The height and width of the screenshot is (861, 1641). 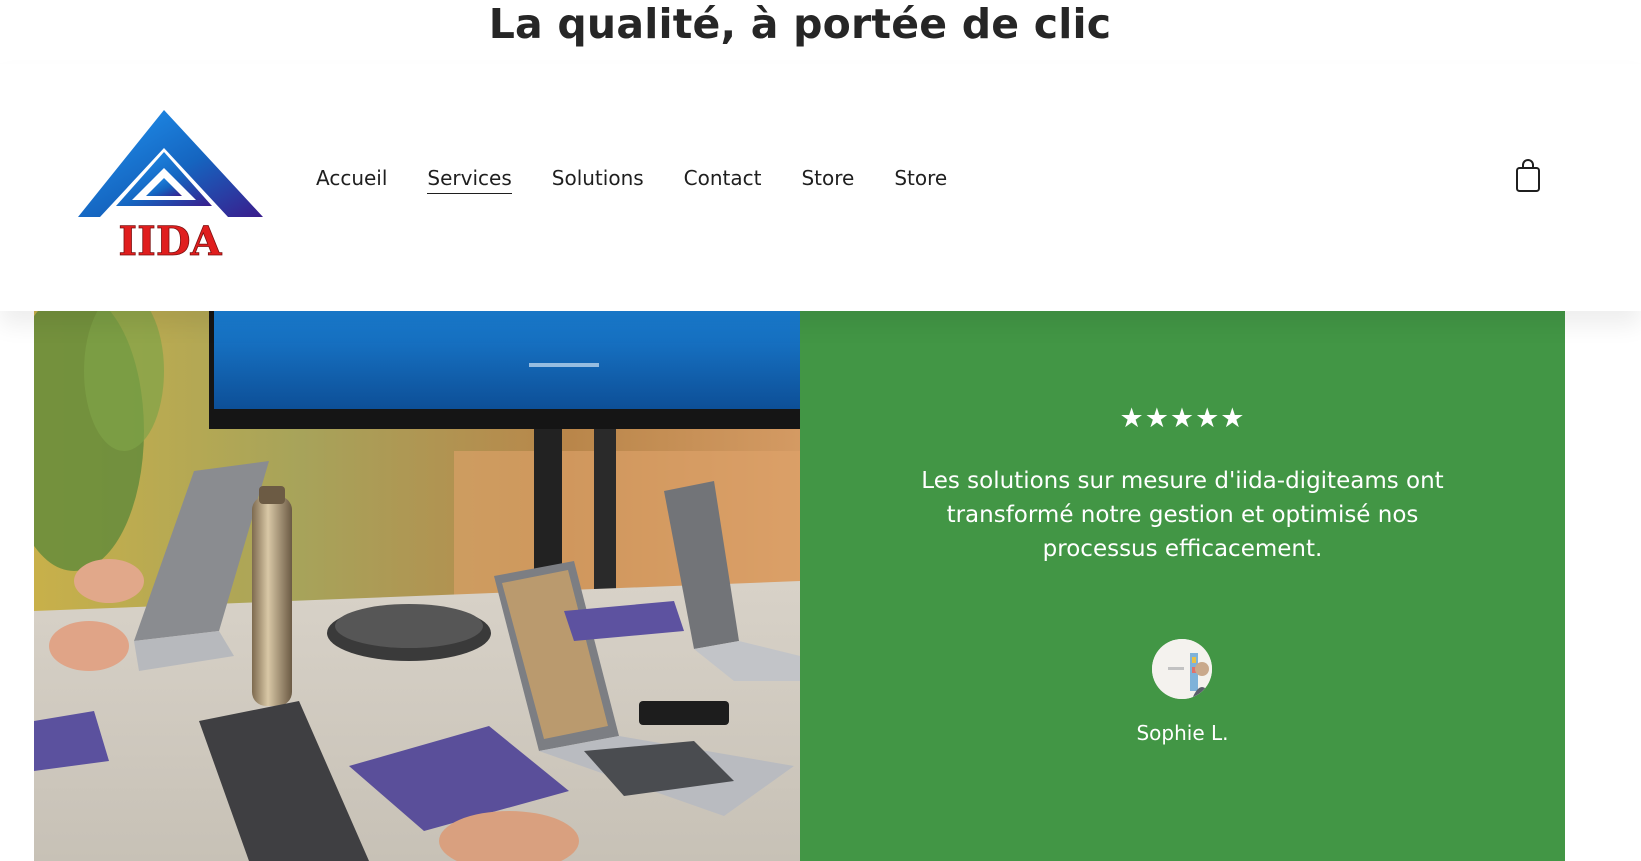 I want to click on shopping-bag-icon, so click(x=1528, y=176).